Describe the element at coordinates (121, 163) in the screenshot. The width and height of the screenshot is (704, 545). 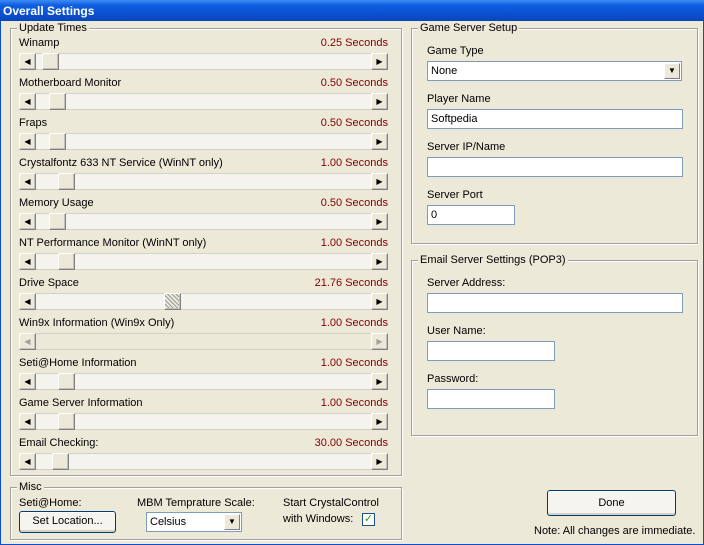
I see `update-item-label: Crystalfontz 633 NT Service (WinNT only)` at that location.